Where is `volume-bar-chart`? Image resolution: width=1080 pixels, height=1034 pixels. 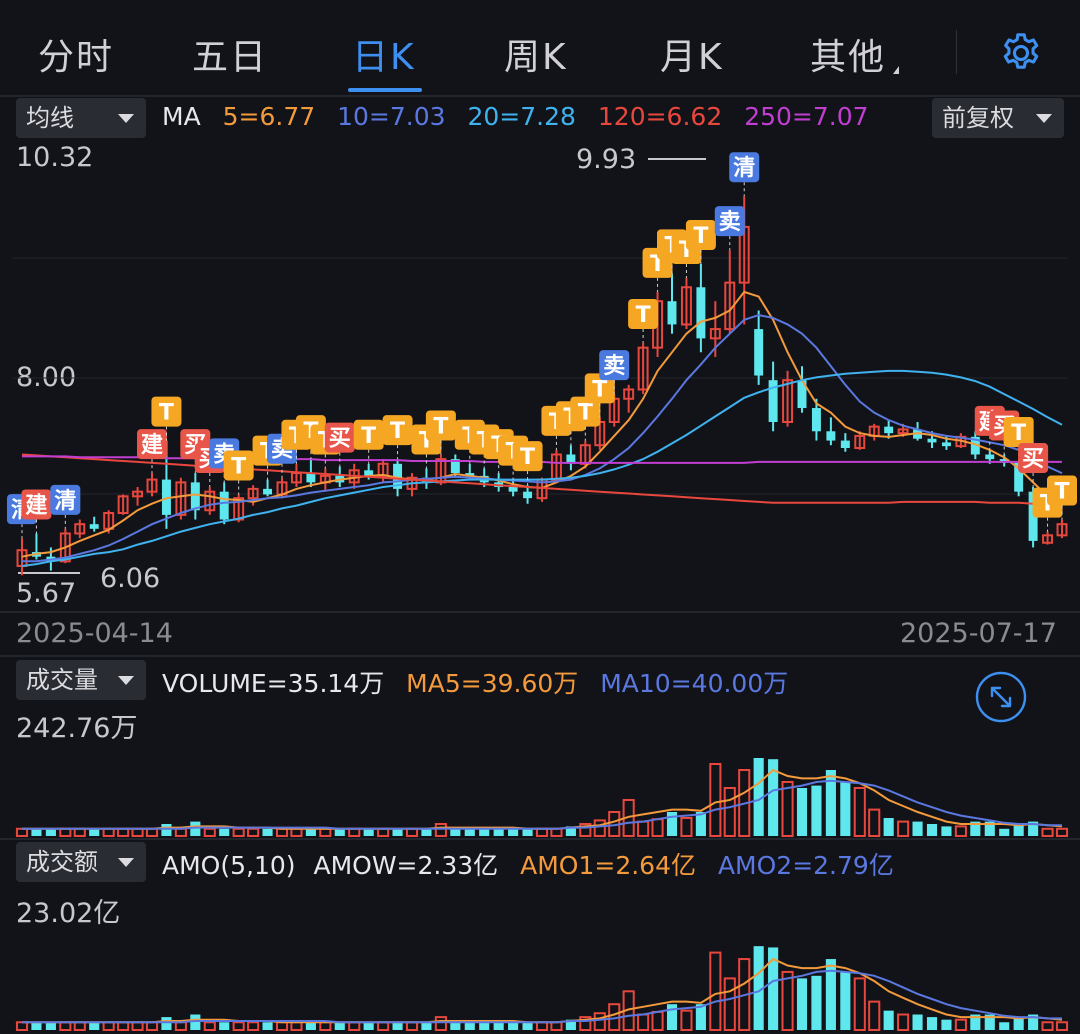
volume-bar-chart is located at coordinates (542, 798).